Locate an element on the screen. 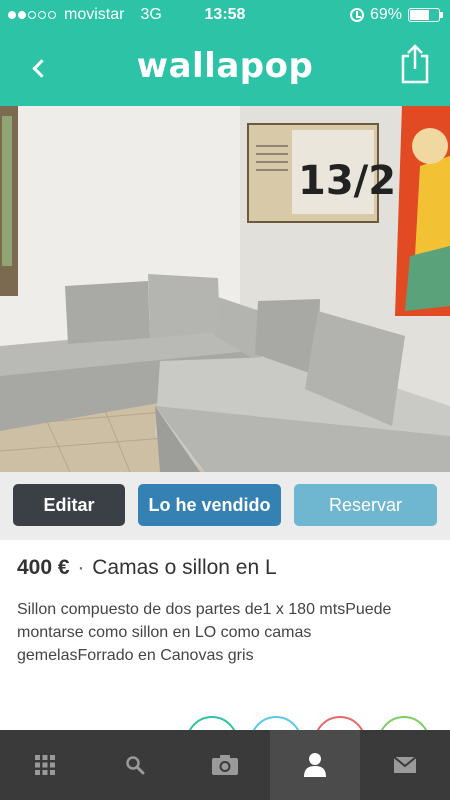  tab-search is located at coordinates (135, 765).